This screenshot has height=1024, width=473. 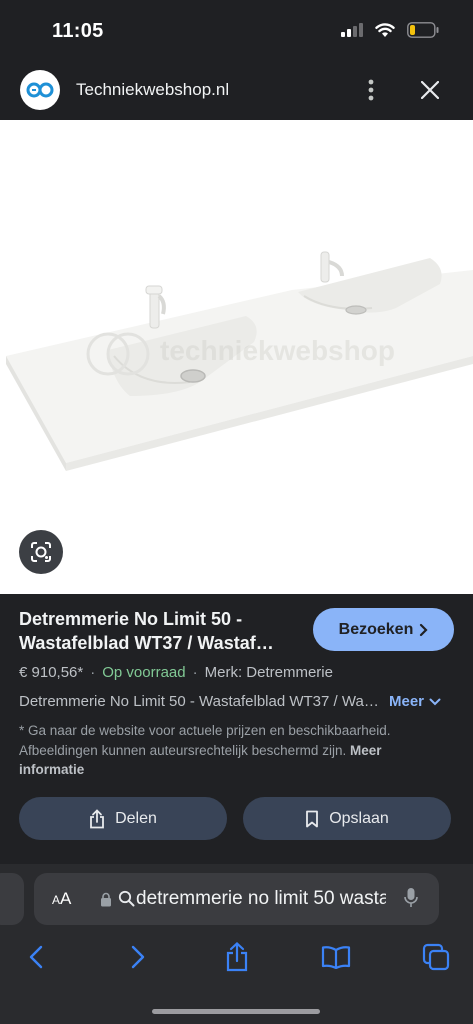 I want to click on chevron-down-icon, so click(x=435, y=701).